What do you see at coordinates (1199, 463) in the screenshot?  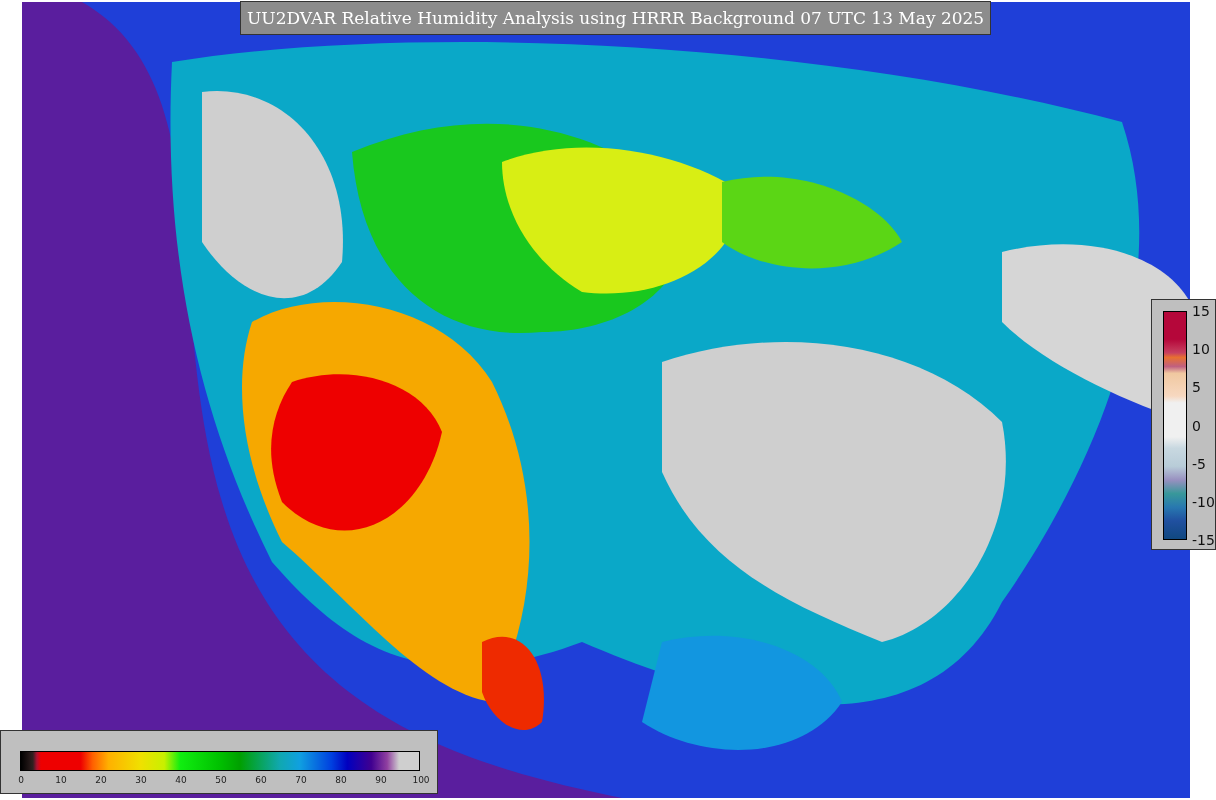 I see `tick-label: -5` at bounding box center [1199, 463].